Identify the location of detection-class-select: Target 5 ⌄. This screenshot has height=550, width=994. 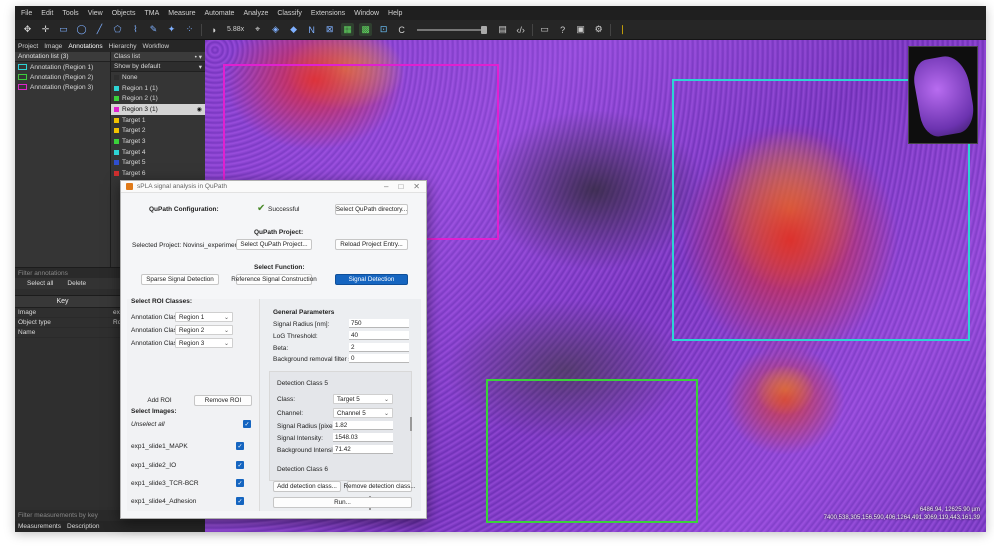
(363, 399).